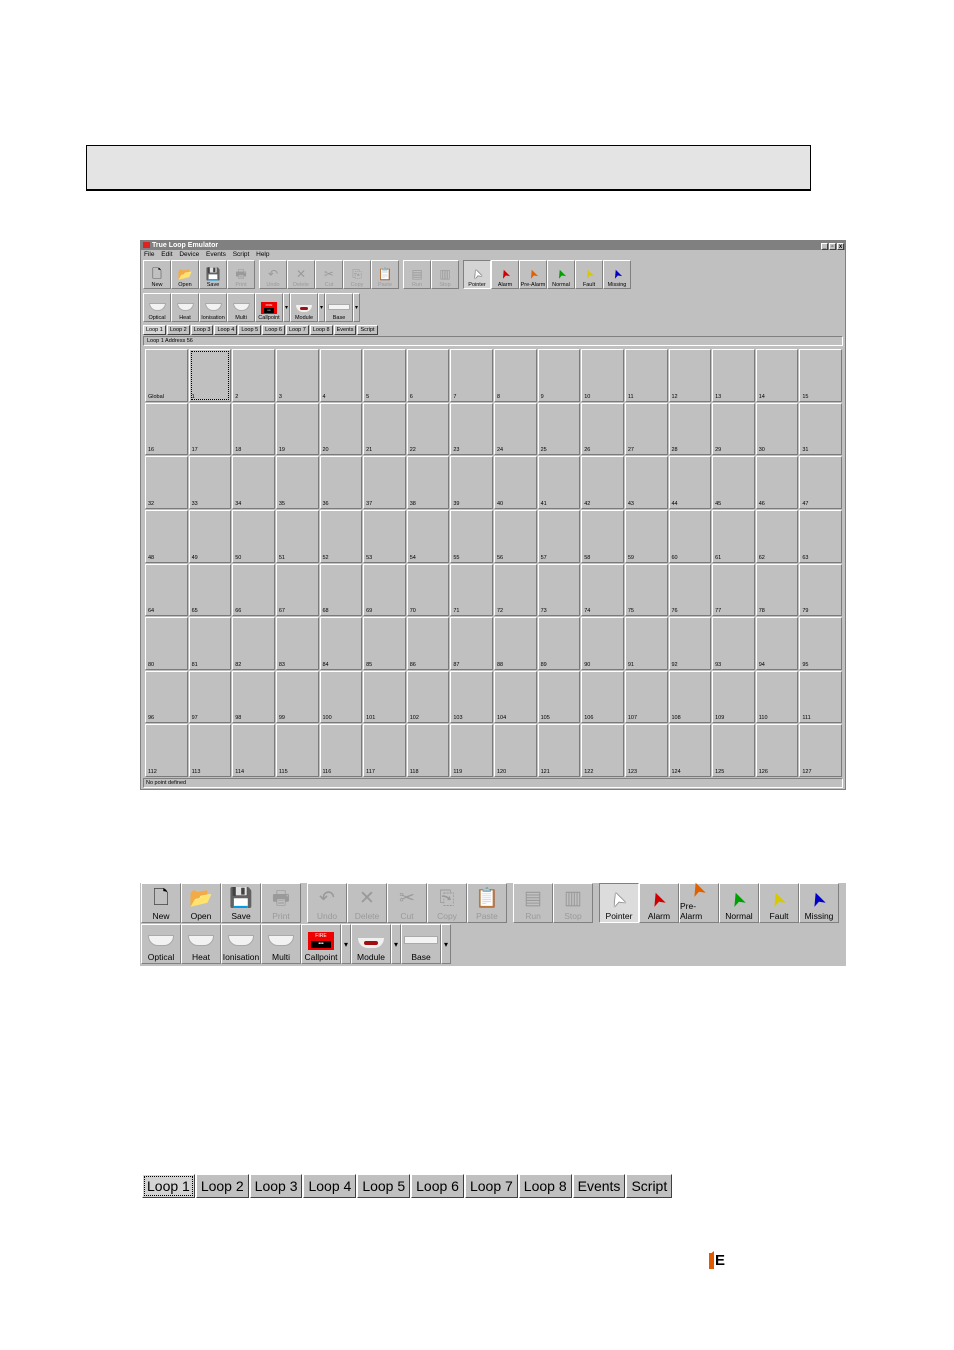 Image resolution: width=954 pixels, height=1350 pixels. Describe the element at coordinates (646, 643) in the screenshot. I see `address-cell: 91` at that location.